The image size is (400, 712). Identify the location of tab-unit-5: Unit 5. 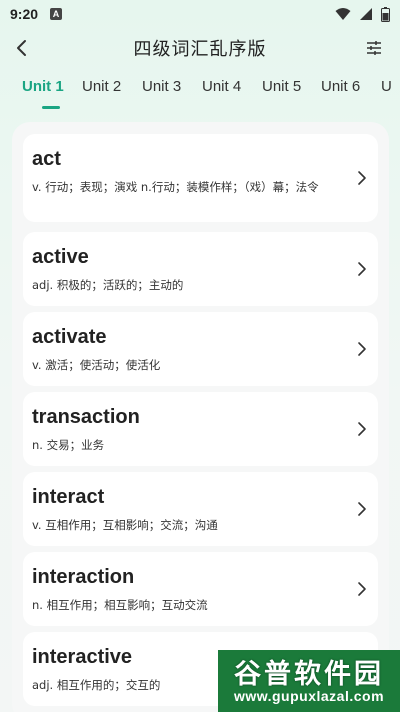
(281, 86).